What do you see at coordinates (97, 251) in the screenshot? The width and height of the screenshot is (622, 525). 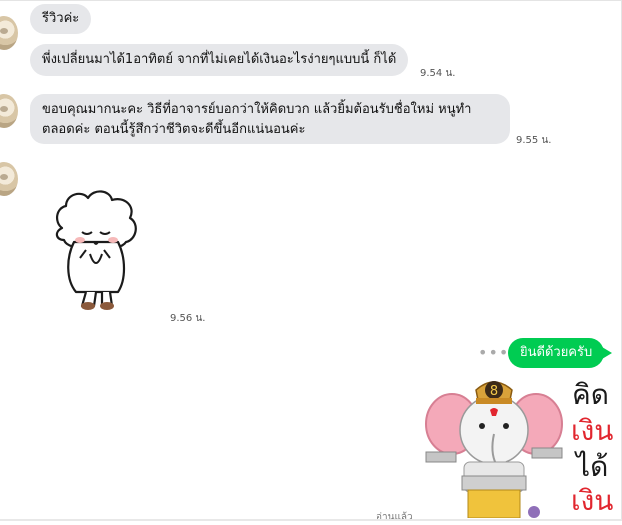 I see `sheep-bowing-sticker` at bounding box center [97, 251].